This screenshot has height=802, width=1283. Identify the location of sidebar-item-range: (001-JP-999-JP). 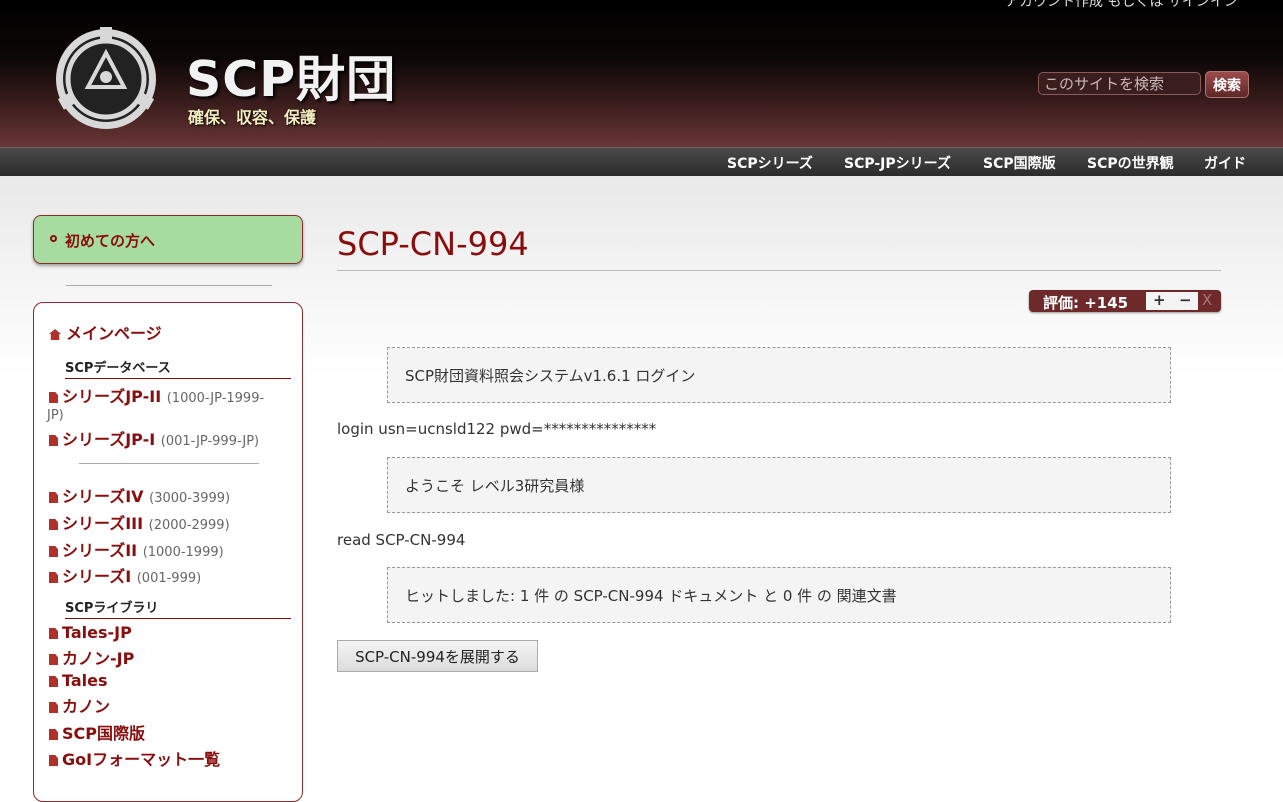
(210, 441).